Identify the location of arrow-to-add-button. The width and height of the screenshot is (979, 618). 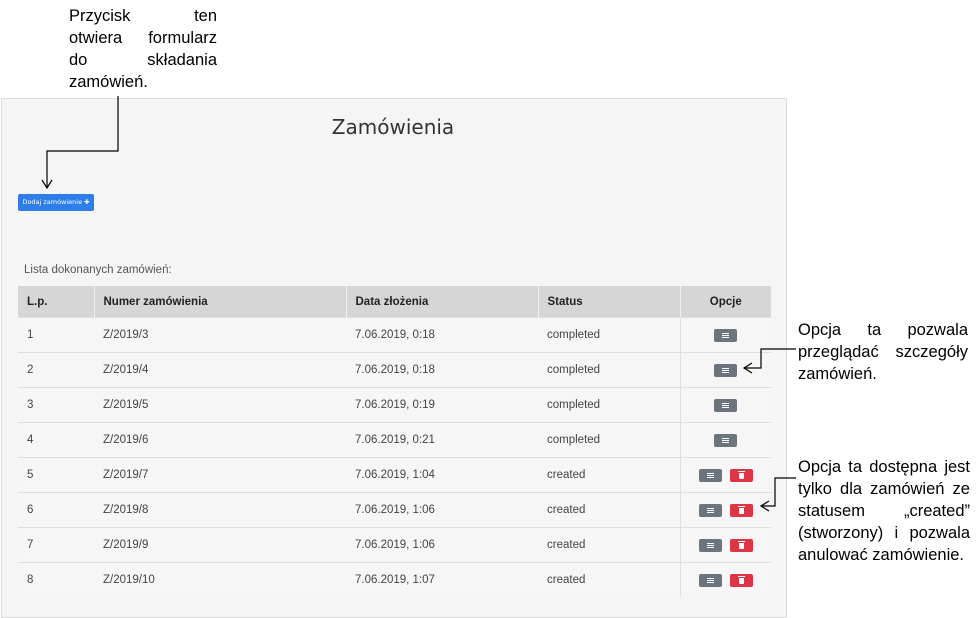
(80, 143).